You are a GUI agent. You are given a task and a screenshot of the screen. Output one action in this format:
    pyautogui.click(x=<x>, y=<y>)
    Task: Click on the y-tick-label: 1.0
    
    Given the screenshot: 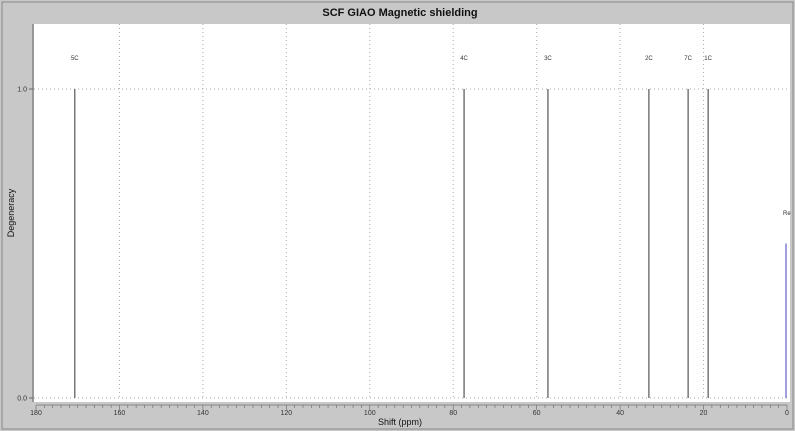 What is the action you would take?
    pyautogui.click(x=22, y=90)
    